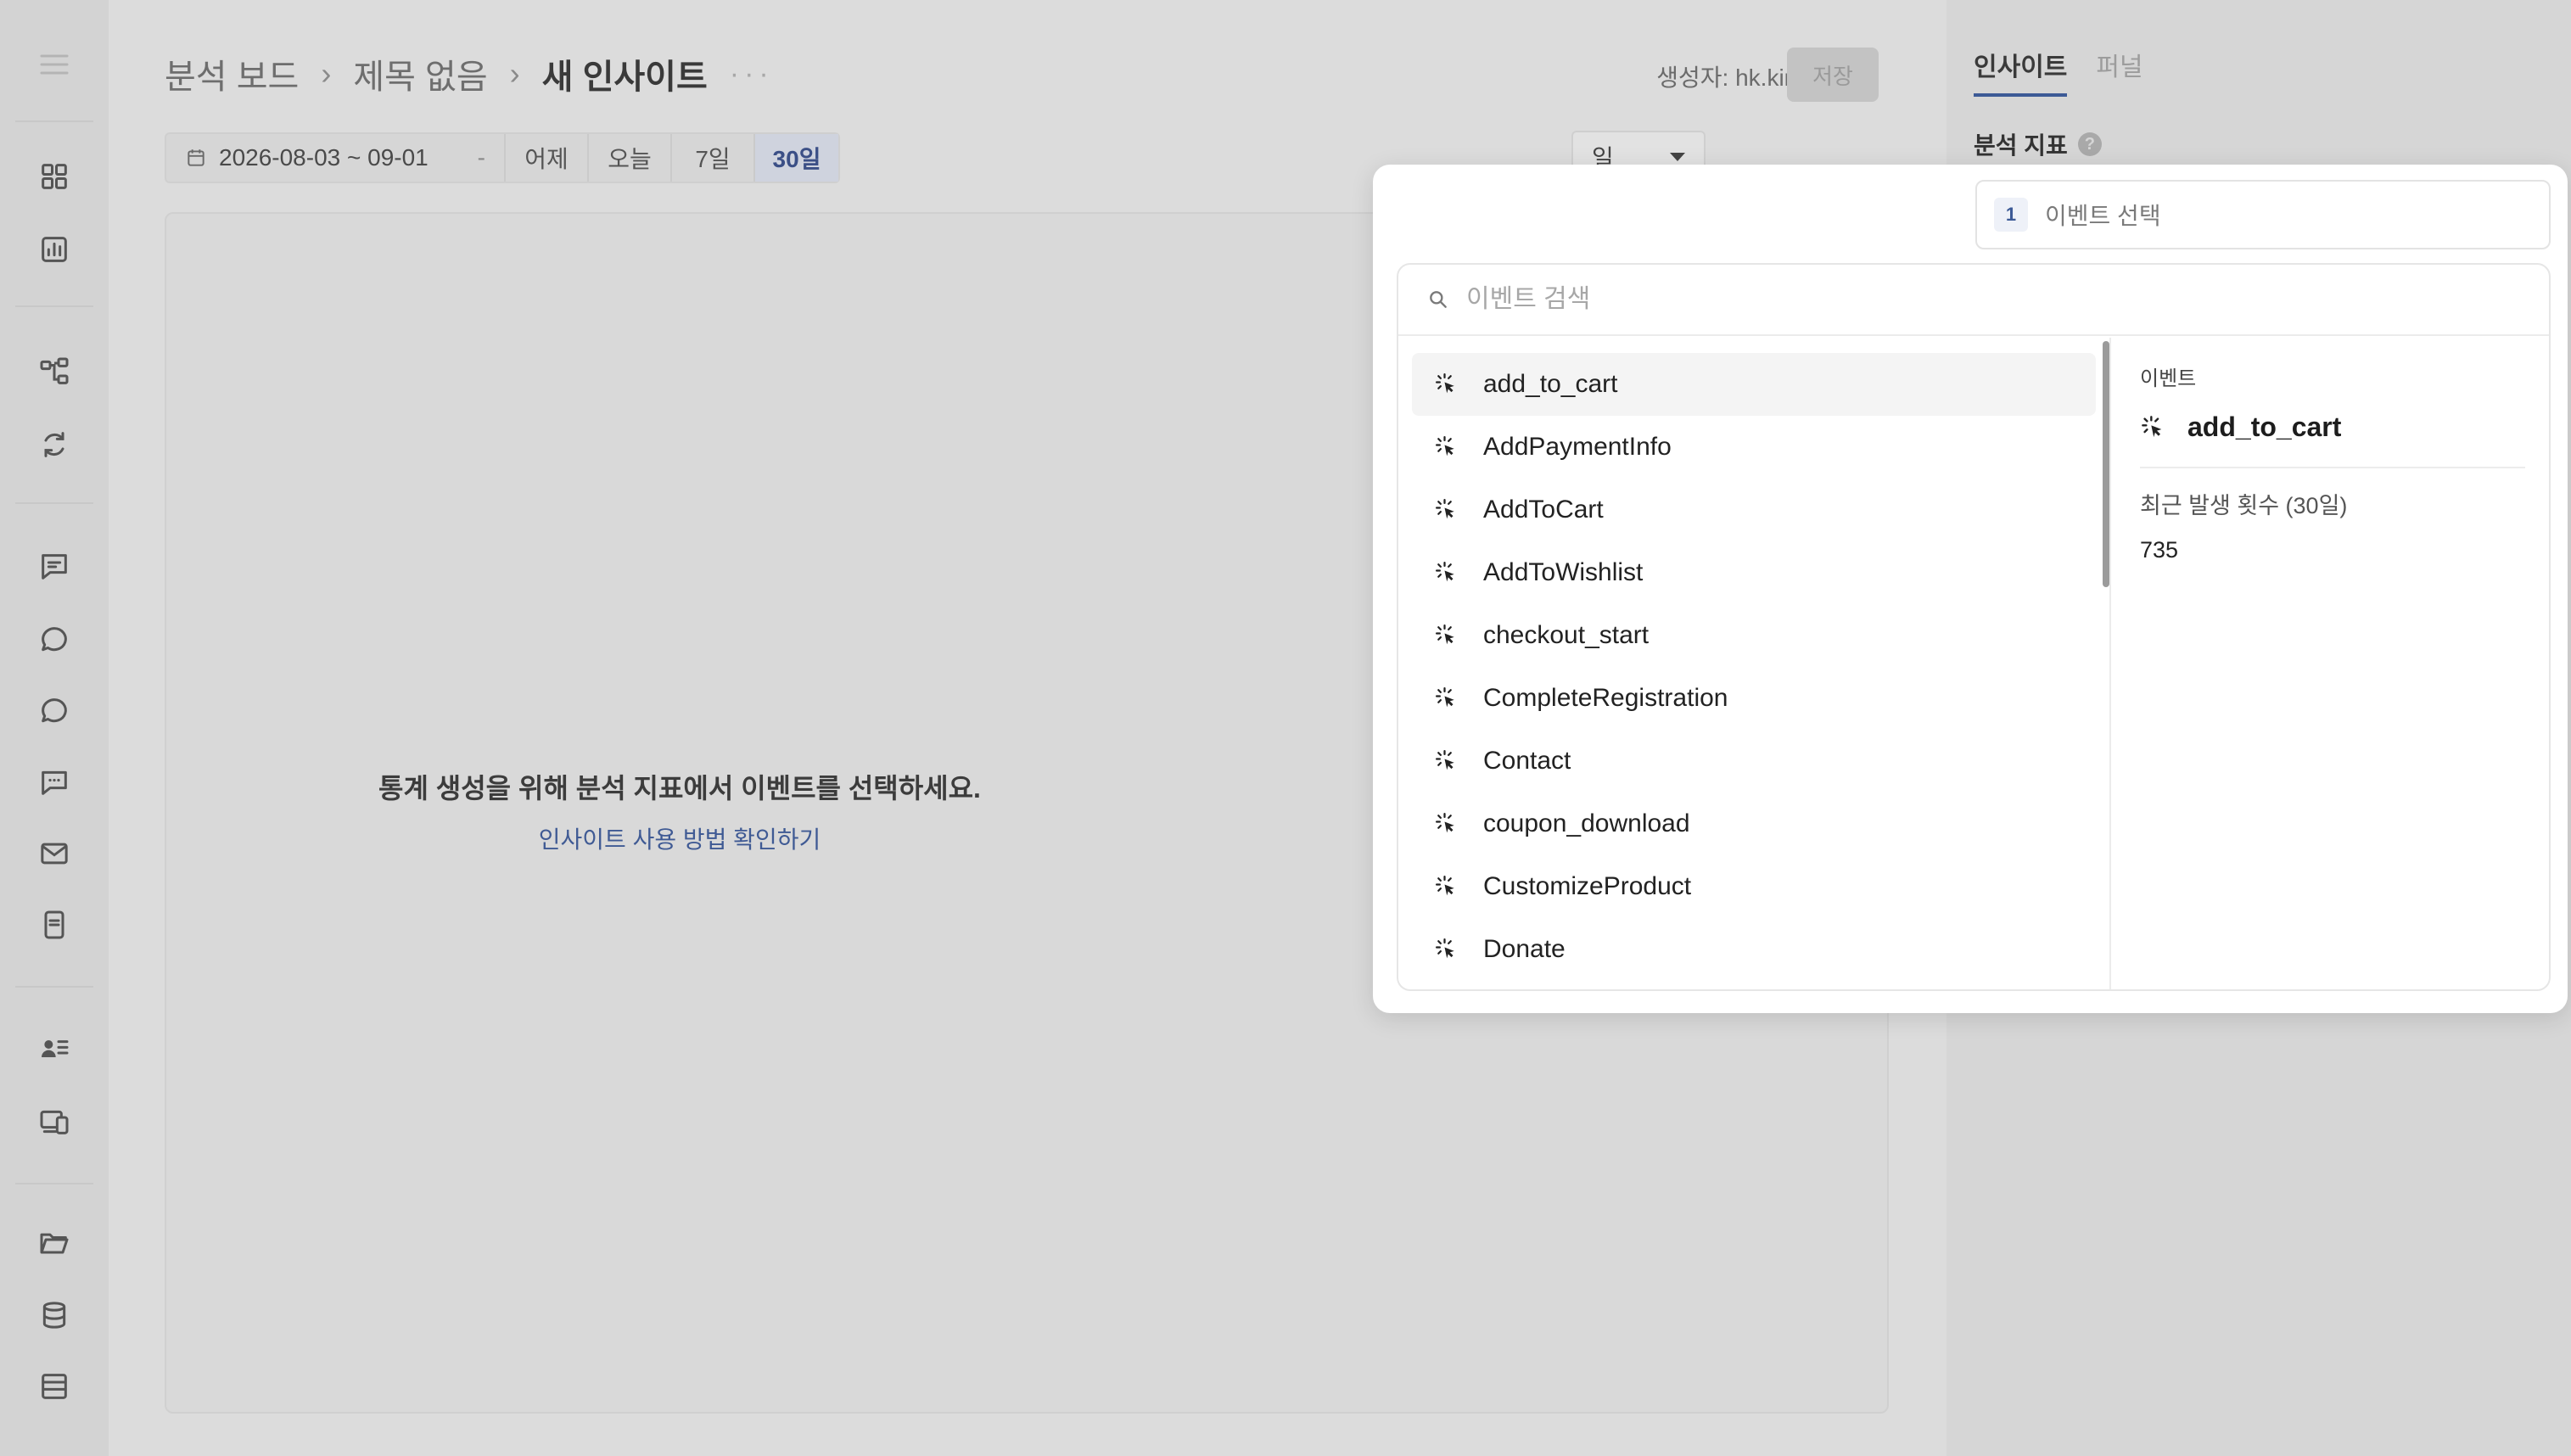 This screenshot has height=1456, width=2571. Describe the element at coordinates (1754, 698) in the screenshot. I see `event-list-item: CompleteRegistration` at that location.